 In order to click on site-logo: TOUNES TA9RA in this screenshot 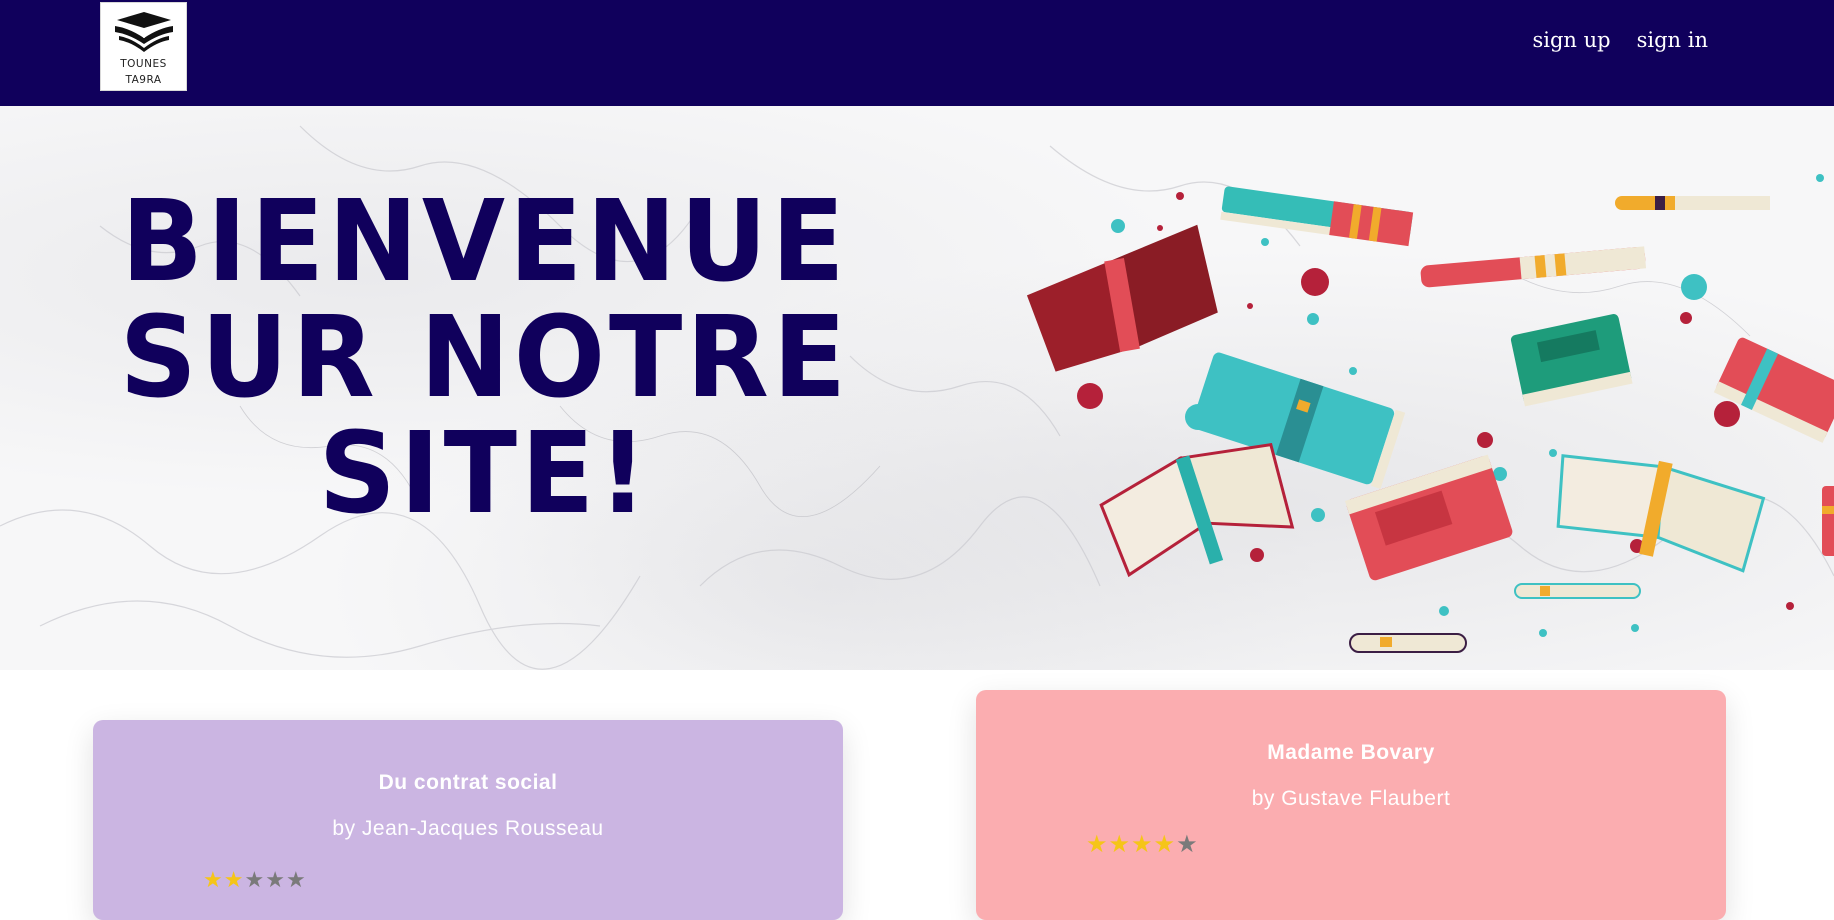, I will do `click(143, 46)`.